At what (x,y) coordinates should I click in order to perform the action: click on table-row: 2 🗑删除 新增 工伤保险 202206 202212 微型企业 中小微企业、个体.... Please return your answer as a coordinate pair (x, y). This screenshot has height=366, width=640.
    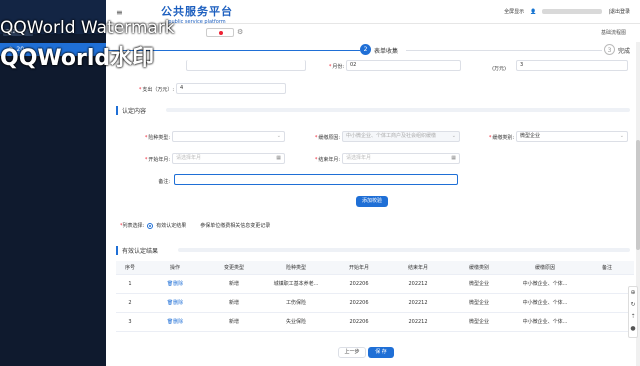
    Looking at the image, I should click on (375, 303).